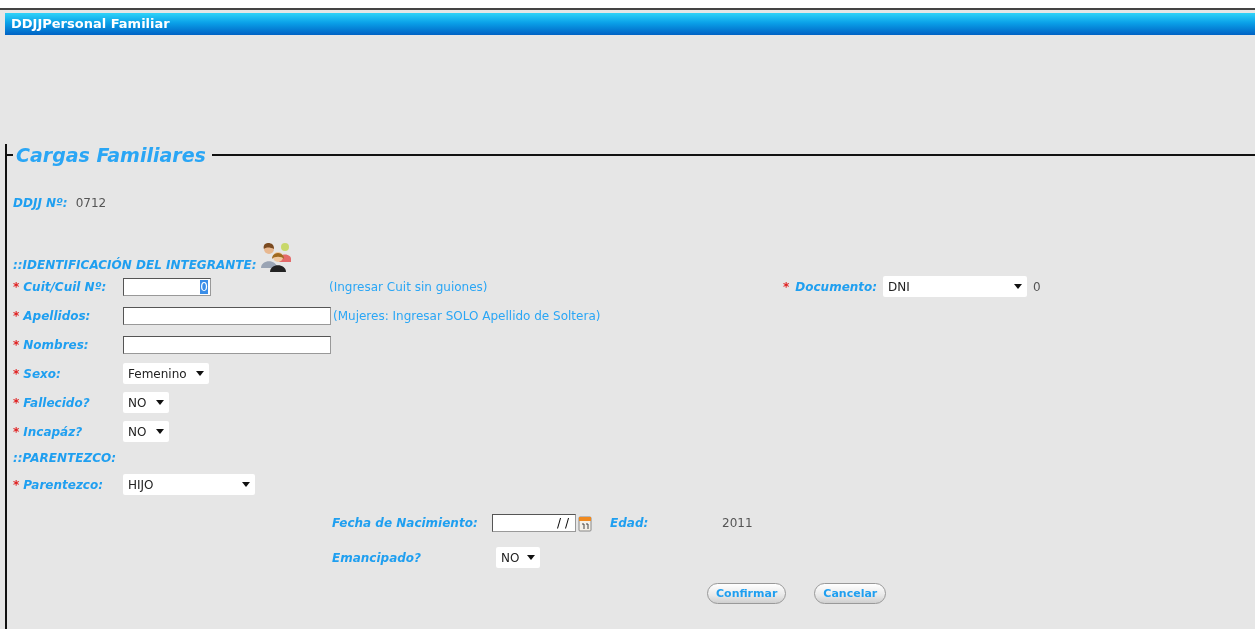  I want to click on field-label: Nombres:, so click(56, 344).